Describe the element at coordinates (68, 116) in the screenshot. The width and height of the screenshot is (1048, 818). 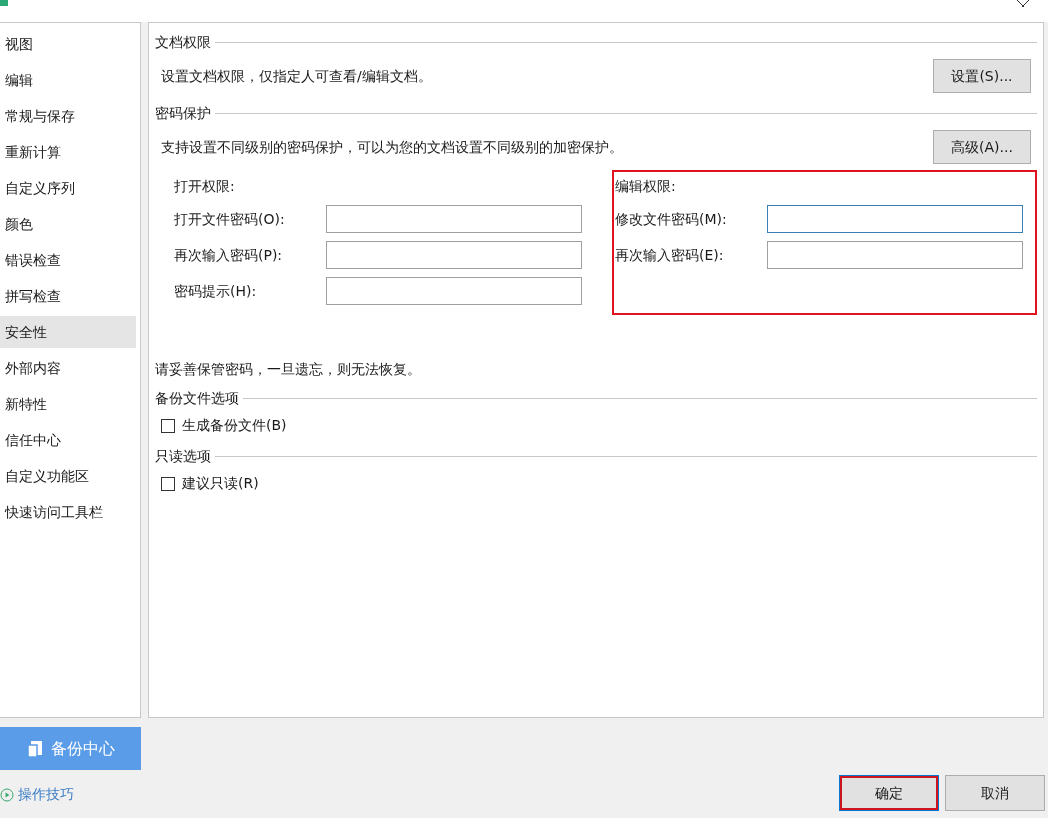
I see `sidebar-item: 常规与保存` at that location.